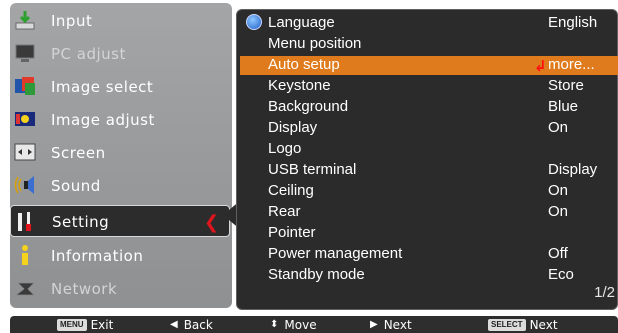 The image size is (618, 333). What do you see at coordinates (81, 222) in the screenshot?
I see `menu-item-label: Setting` at bounding box center [81, 222].